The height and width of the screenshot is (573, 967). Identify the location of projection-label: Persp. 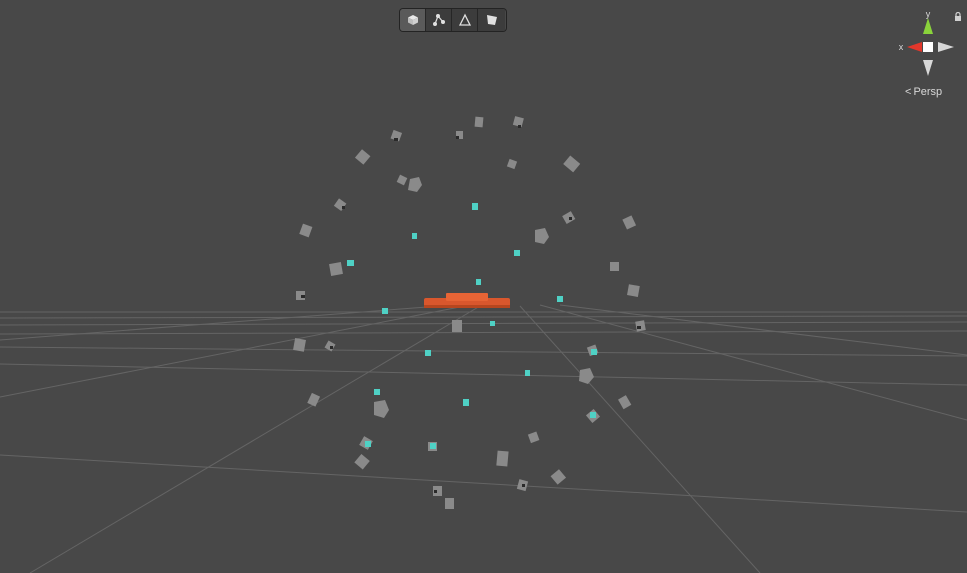
(928, 92).